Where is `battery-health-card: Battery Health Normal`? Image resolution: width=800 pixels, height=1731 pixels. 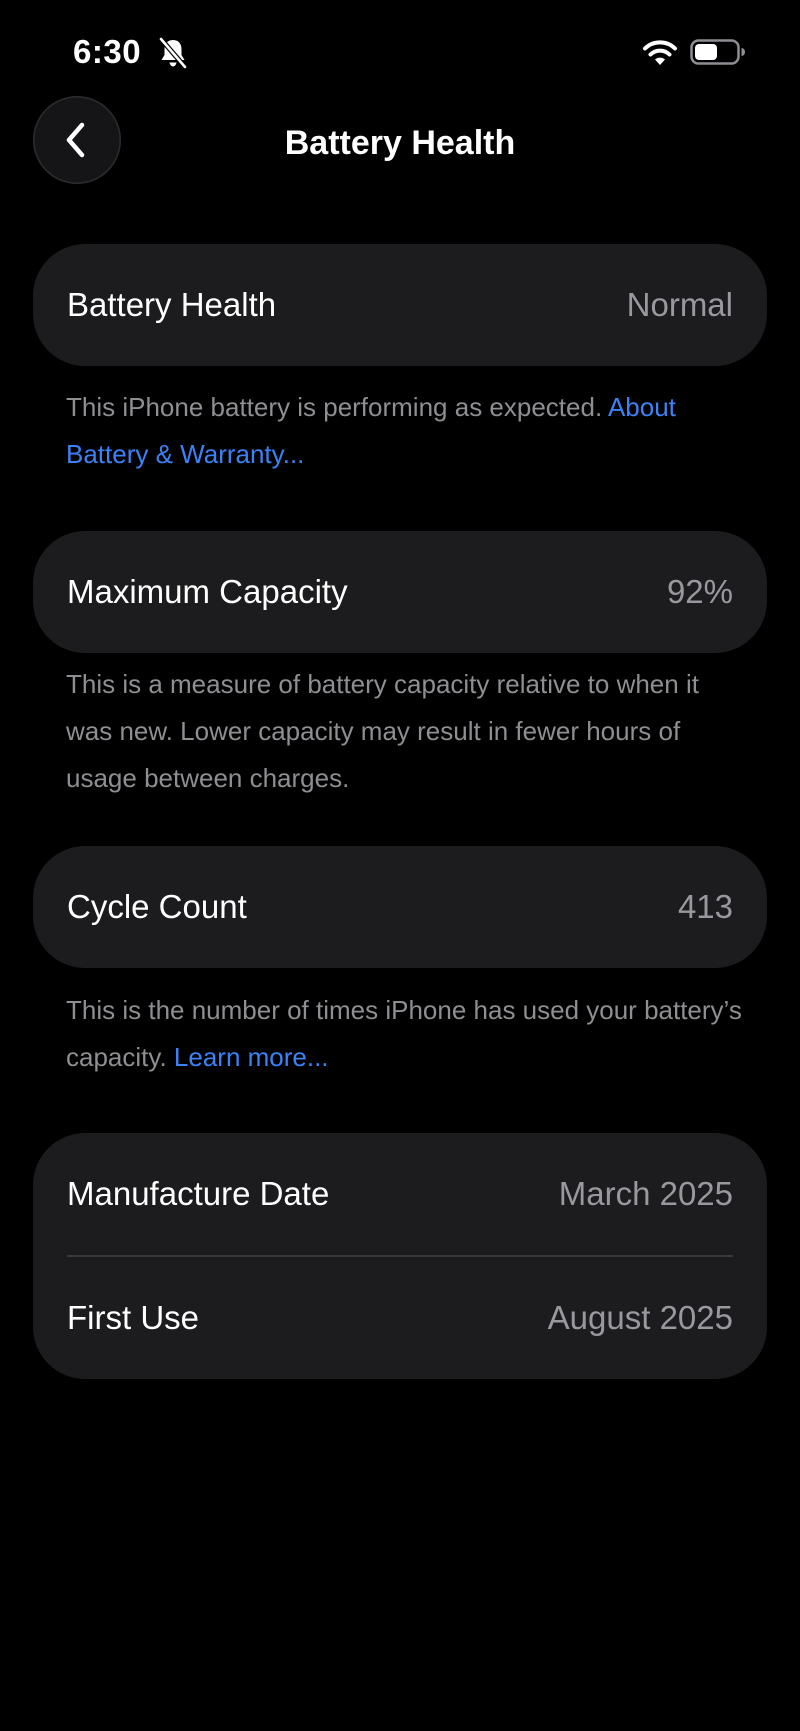 battery-health-card: Battery Health Normal is located at coordinates (400, 305).